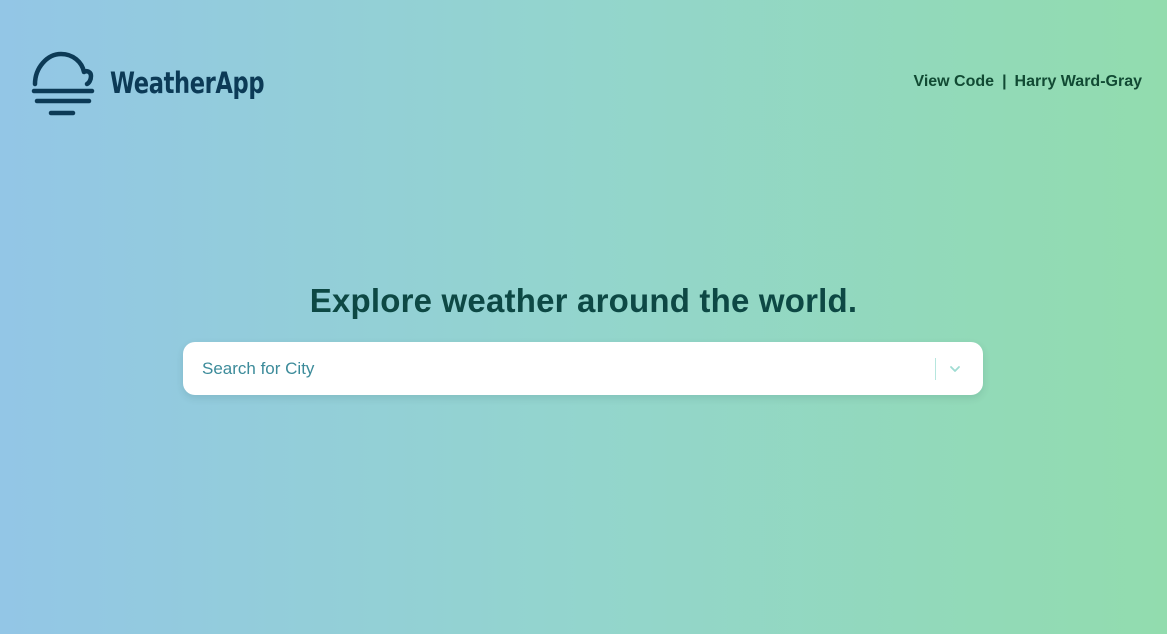  What do you see at coordinates (1078, 82) in the screenshot?
I see `author-link: Harry Ward-Gray` at bounding box center [1078, 82].